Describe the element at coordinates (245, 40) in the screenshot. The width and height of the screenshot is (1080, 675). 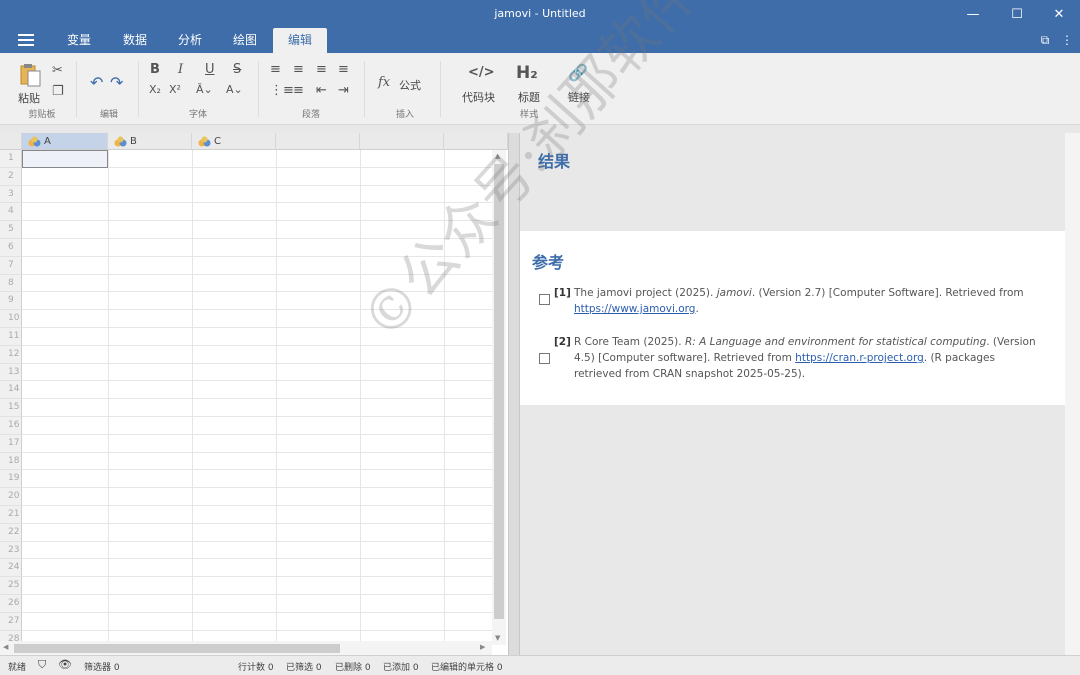
I see `tab-plots: 绘图` at that location.